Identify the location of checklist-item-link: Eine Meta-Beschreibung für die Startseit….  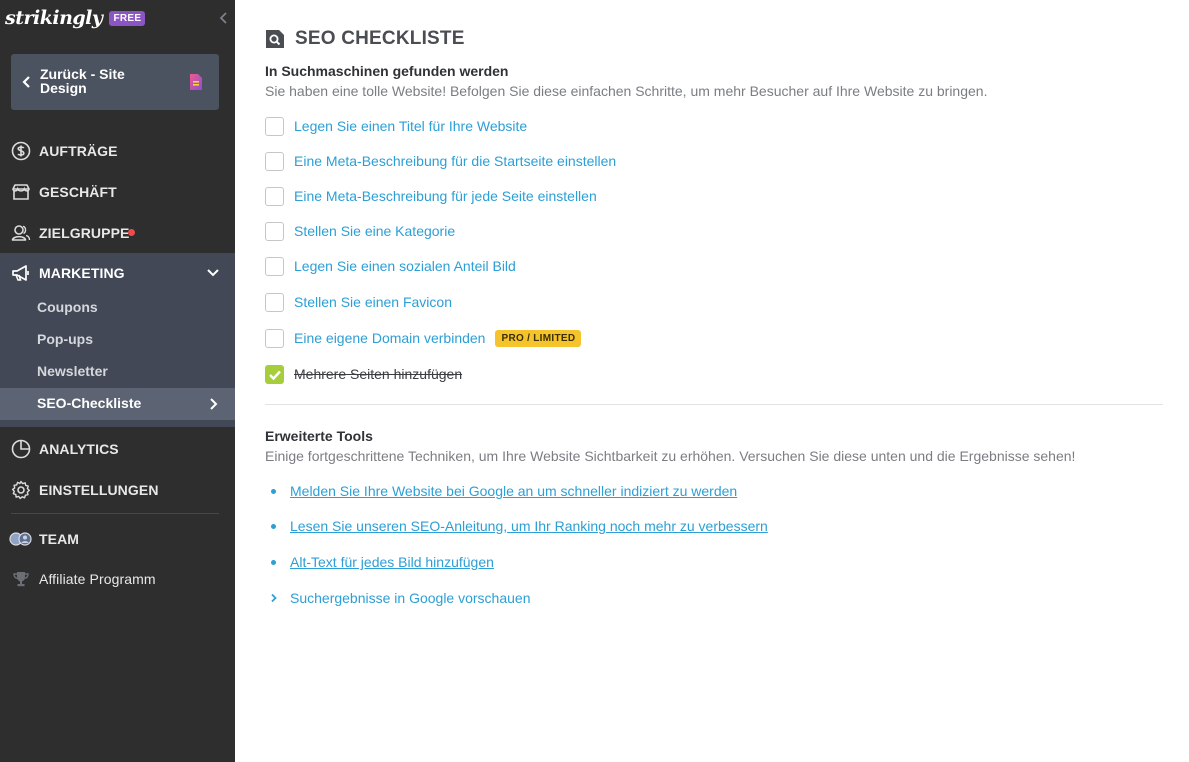
(455, 161).